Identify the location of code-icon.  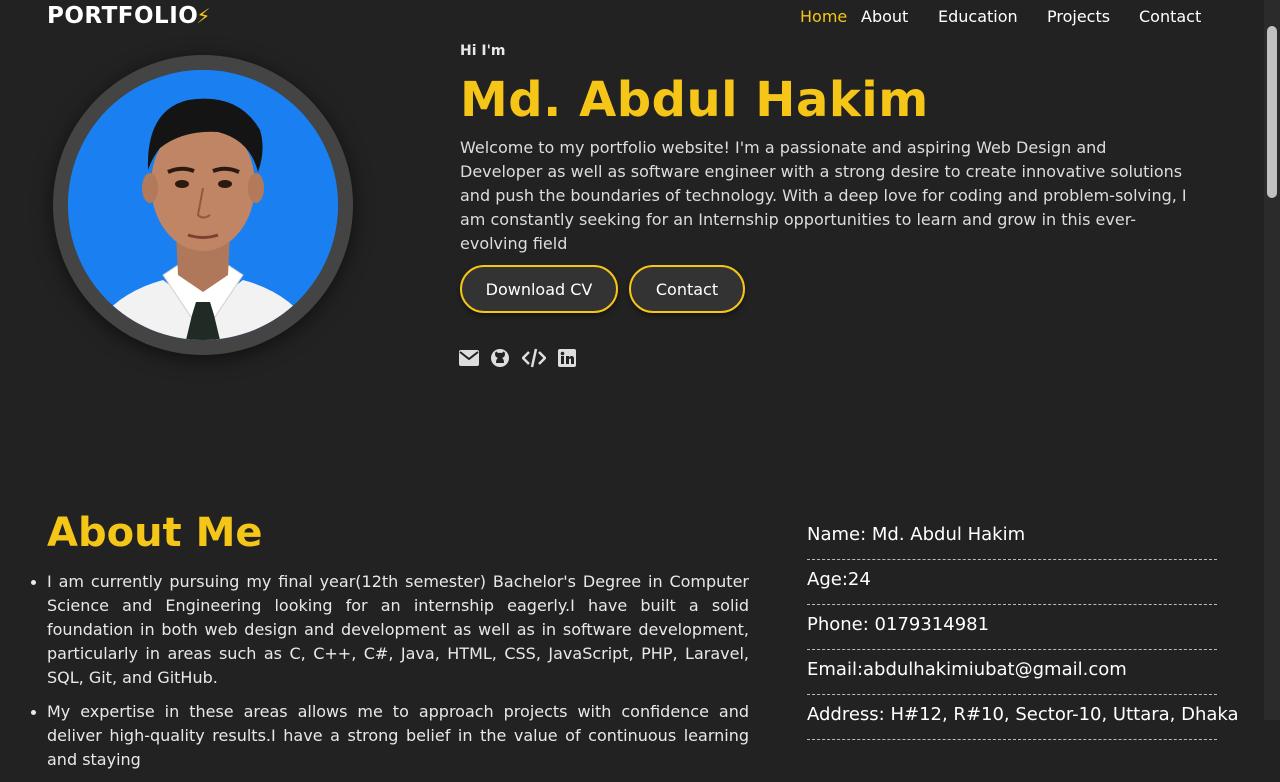
(534, 358).